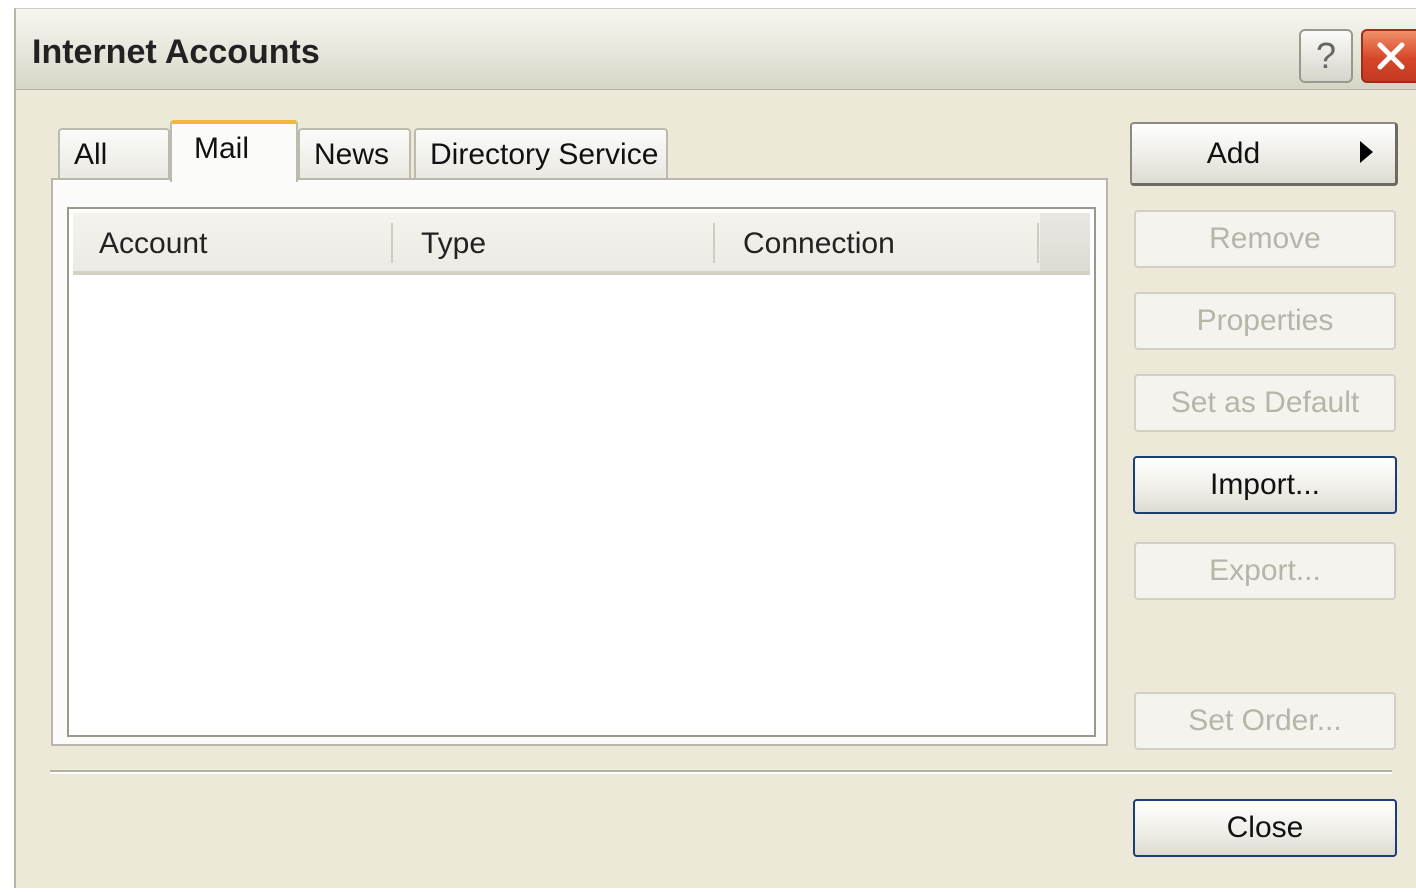  Describe the element at coordinates (1265, 239) in the screenshot. I see `remove-button: Remove` at that location.